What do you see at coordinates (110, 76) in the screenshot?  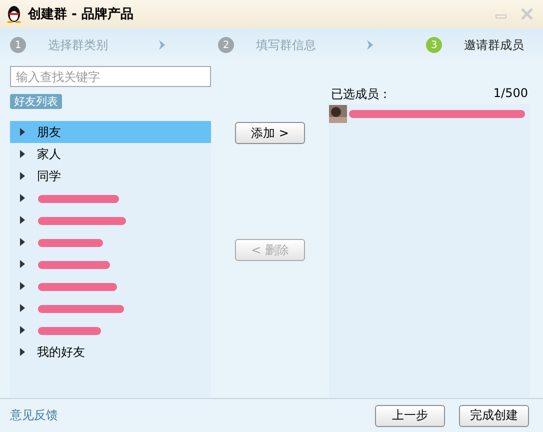 I see `search-field: 输入查找关键字` at bounding box center [110, 76].